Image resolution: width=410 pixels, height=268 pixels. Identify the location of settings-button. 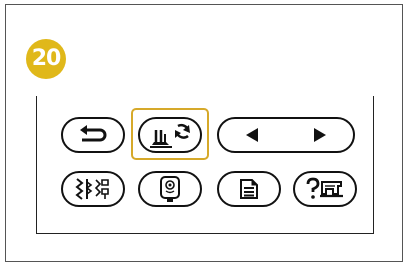
(249, 189).